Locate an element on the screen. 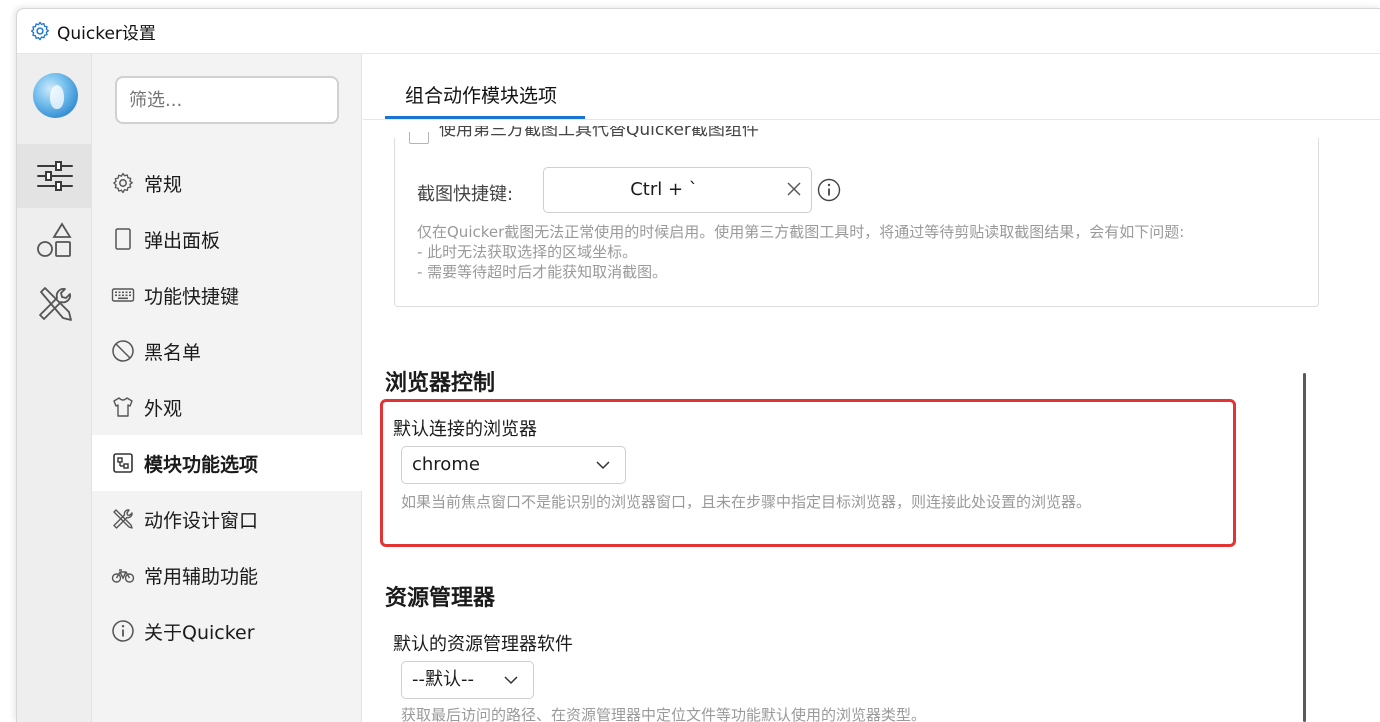  nav-item-label: 黑名单 is located at coordinates (173, 352).